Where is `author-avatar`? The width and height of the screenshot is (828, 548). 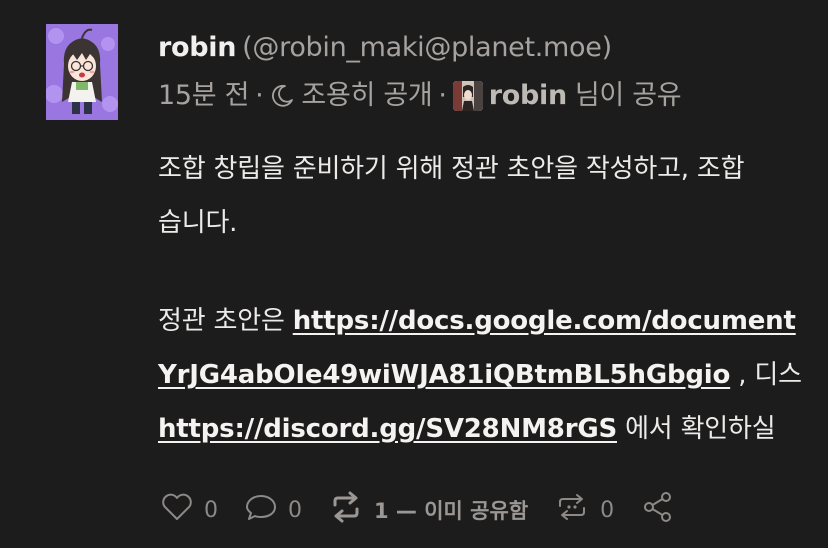 author-avatar is located at coordinates (82, 72).